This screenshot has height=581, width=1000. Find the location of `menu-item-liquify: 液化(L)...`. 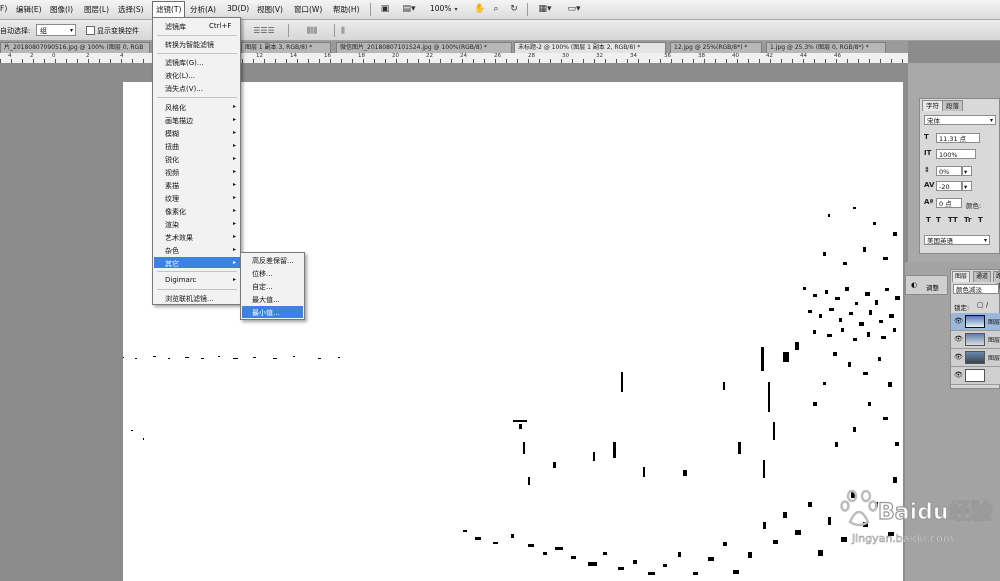

menu-item-liquify: 液化(L)... is located at coordinates (180, 76).